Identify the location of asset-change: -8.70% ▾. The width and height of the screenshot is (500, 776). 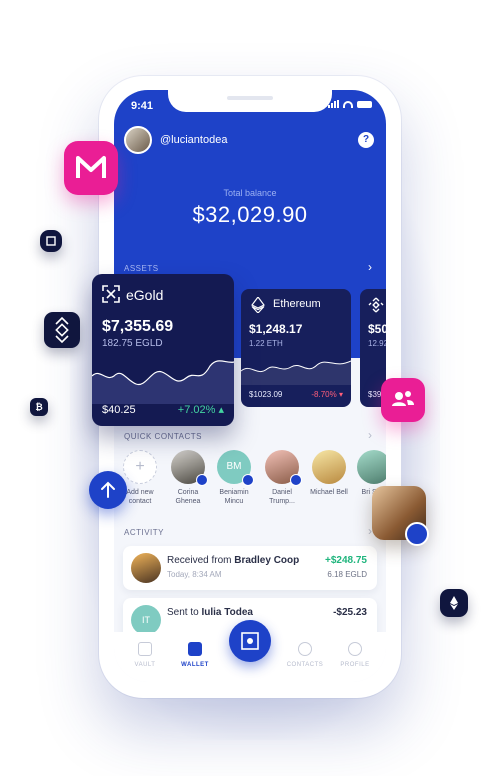
(327, 394).